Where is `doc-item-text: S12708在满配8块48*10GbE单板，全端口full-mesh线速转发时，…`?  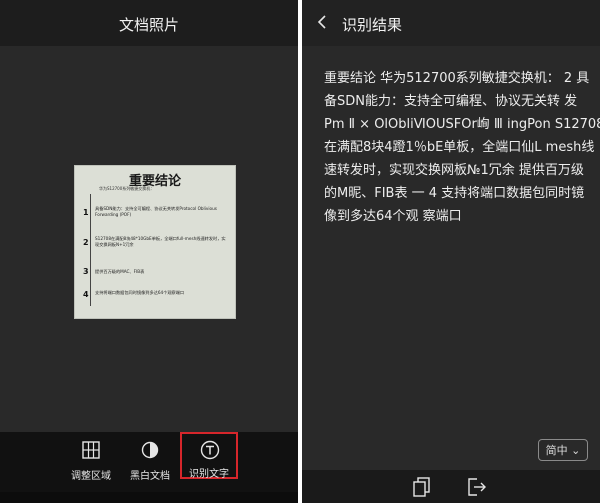 doc-item-text: S12708在满配8块48*10GbE单板，全端口full-mesh线速转发时，… is located at coordinates (160, 241).